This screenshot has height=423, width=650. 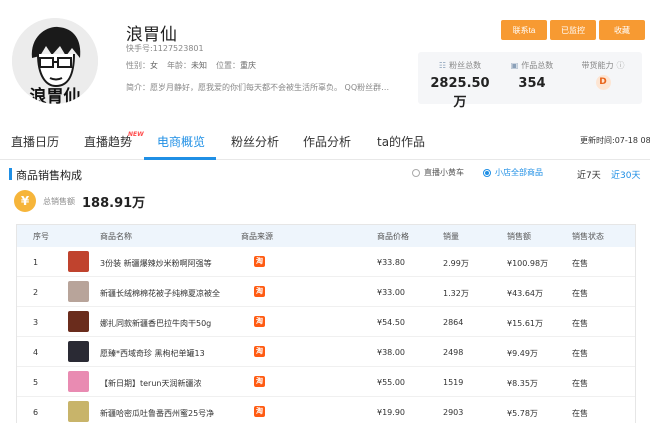 What do you see at coordinates (36, 352) in the screenshot?
I see `row-index: 4` at bounding box center [36, 352].